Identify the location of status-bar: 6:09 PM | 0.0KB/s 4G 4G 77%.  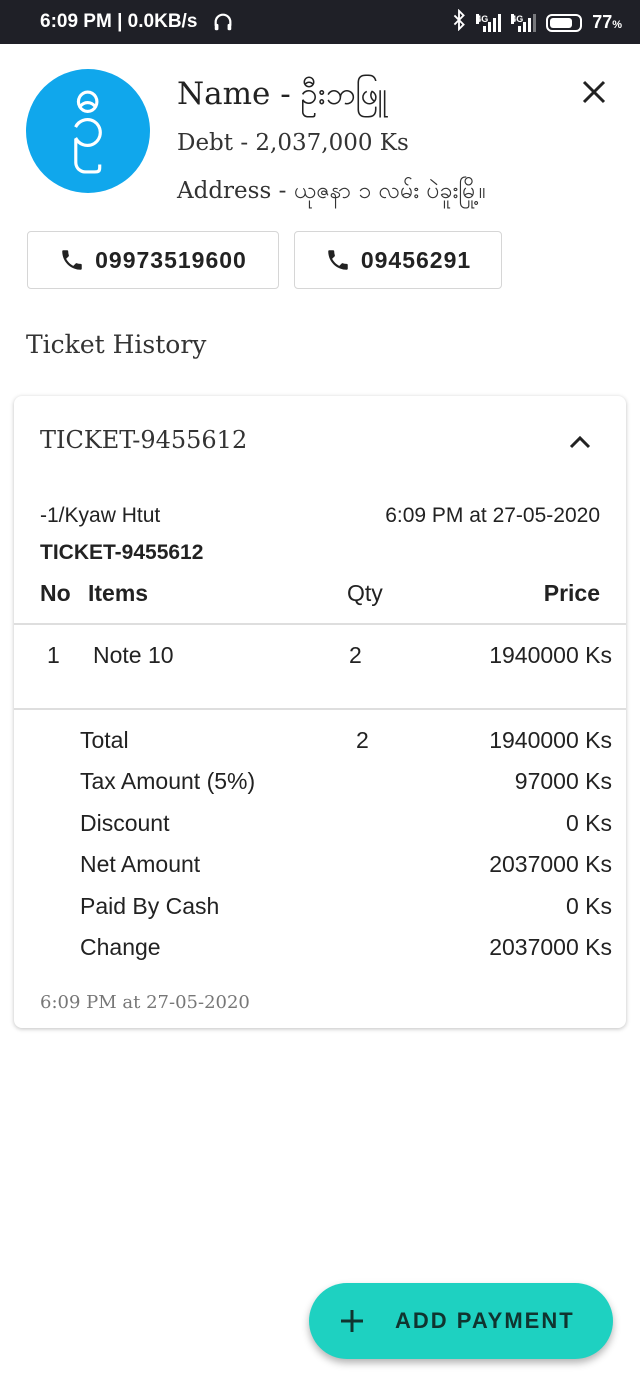
(320, 22).